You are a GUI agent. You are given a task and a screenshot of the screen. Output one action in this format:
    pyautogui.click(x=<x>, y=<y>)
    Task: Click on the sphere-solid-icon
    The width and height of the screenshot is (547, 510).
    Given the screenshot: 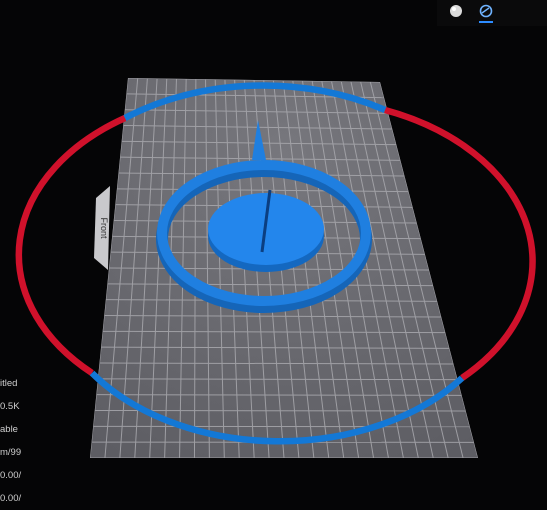 What is the action you would take?
    pyautogui.click(x=456, y=11)
    